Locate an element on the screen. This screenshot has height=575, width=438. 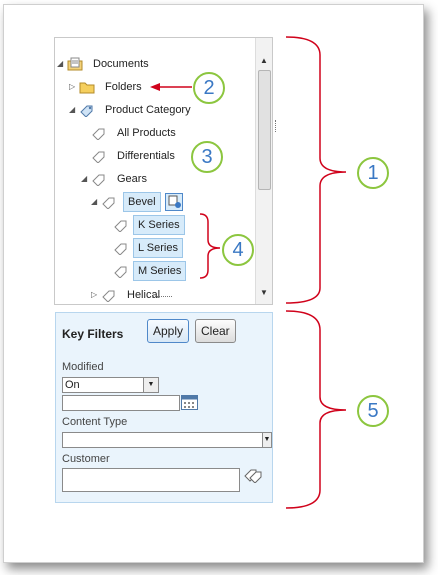
callout-5: 5 is located at coordinates (373, 411).